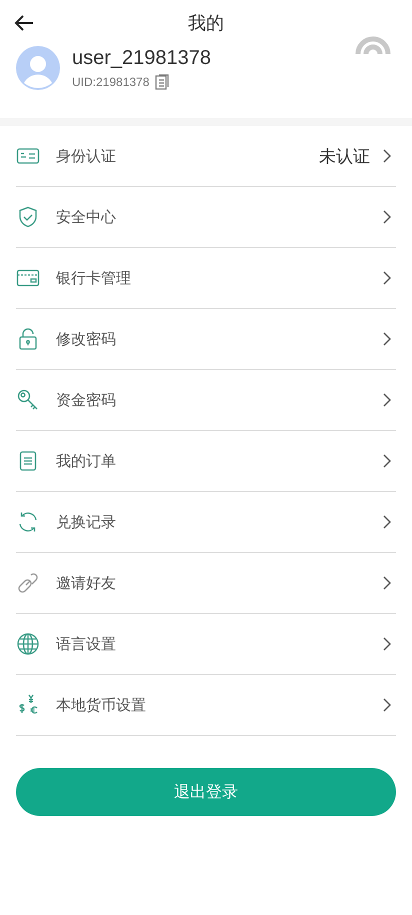 Image resolution: width=412 pixels, height=915 pixels. I want to click on menu-item: 本地货币设置, so click(206, 705).